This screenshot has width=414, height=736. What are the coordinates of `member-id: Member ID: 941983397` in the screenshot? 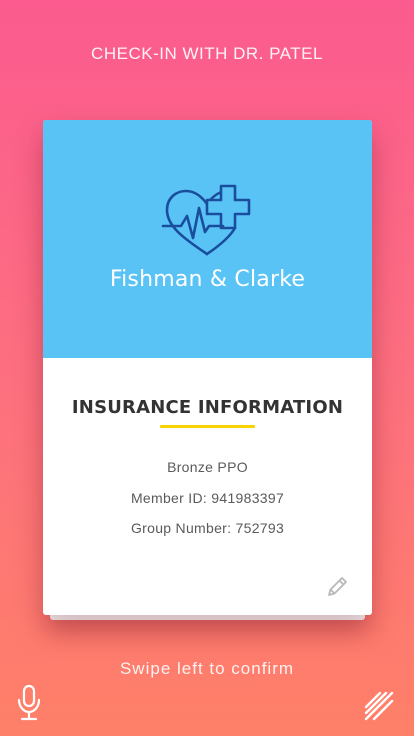 It's located at (207, 498).